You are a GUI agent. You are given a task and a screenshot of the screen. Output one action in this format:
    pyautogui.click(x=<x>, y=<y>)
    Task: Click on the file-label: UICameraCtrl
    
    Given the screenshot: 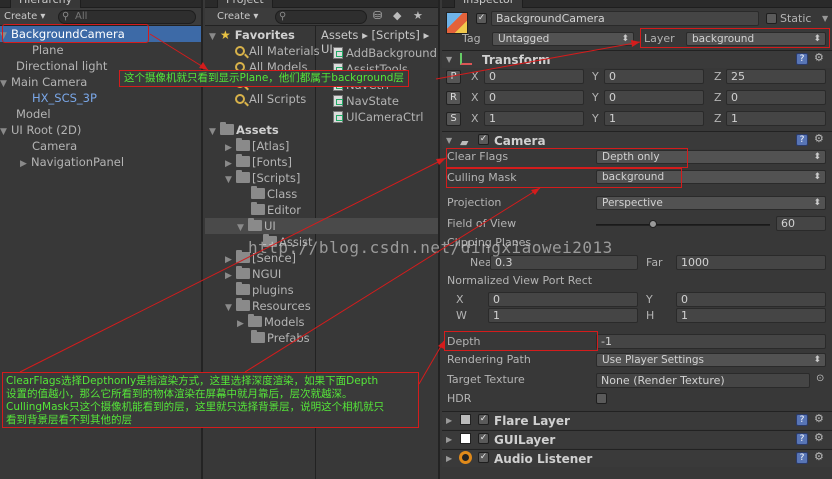 What is the action you would take?
    pyautogui.click(x=385, y=117)
    